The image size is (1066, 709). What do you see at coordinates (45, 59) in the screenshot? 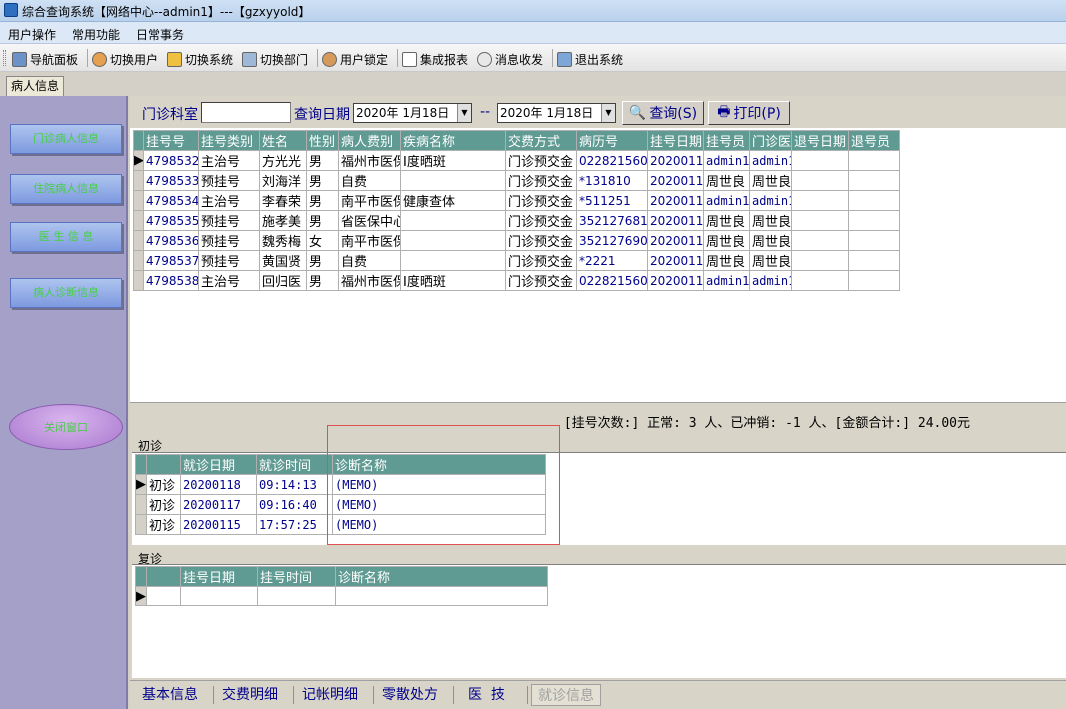
I see `nav-panel-button: 导航面板` at bounding box center [45, 59].